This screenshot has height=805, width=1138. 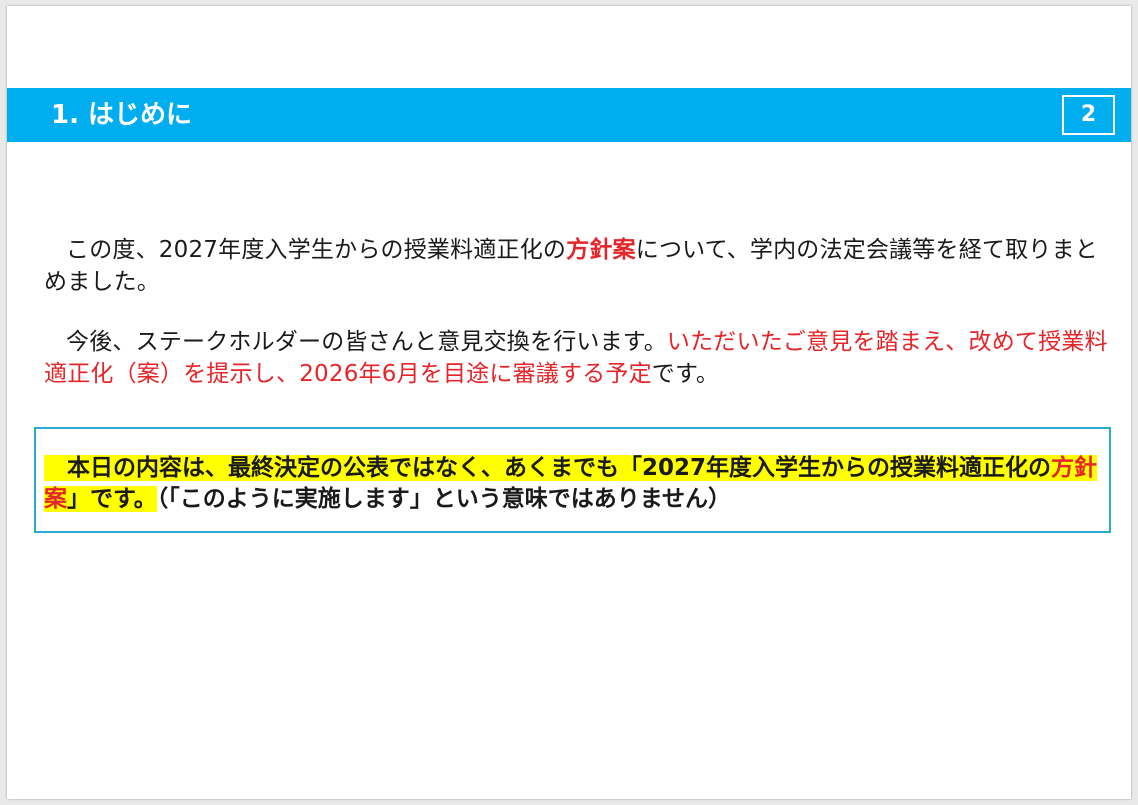 What do you see at coordinates (444, 499) in the screenshot?
I see `notice-note: （「このように実施します」という意味ではありません）` at bounding box center [444, 499].